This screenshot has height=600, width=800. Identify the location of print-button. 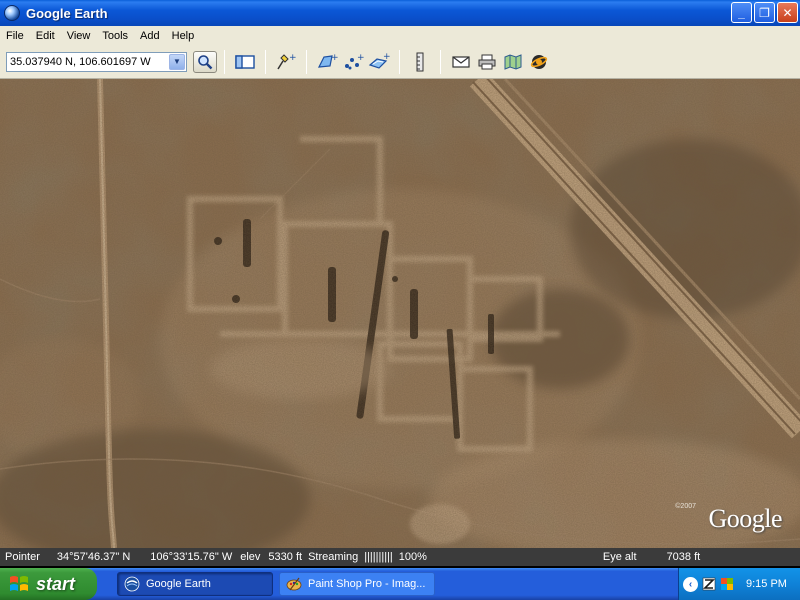
(487, 62).